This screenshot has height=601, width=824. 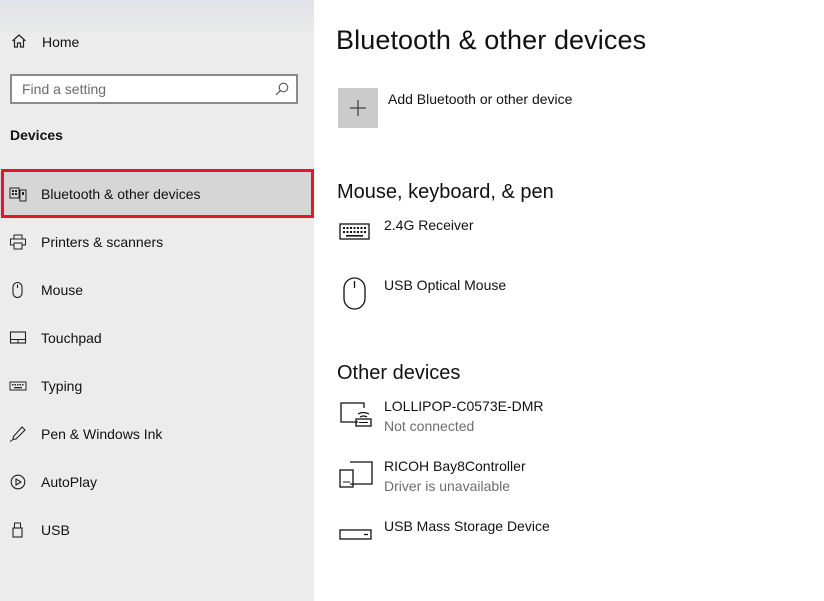 I want to click on bluetooth-devices-icon, so click(x=18, y=194).